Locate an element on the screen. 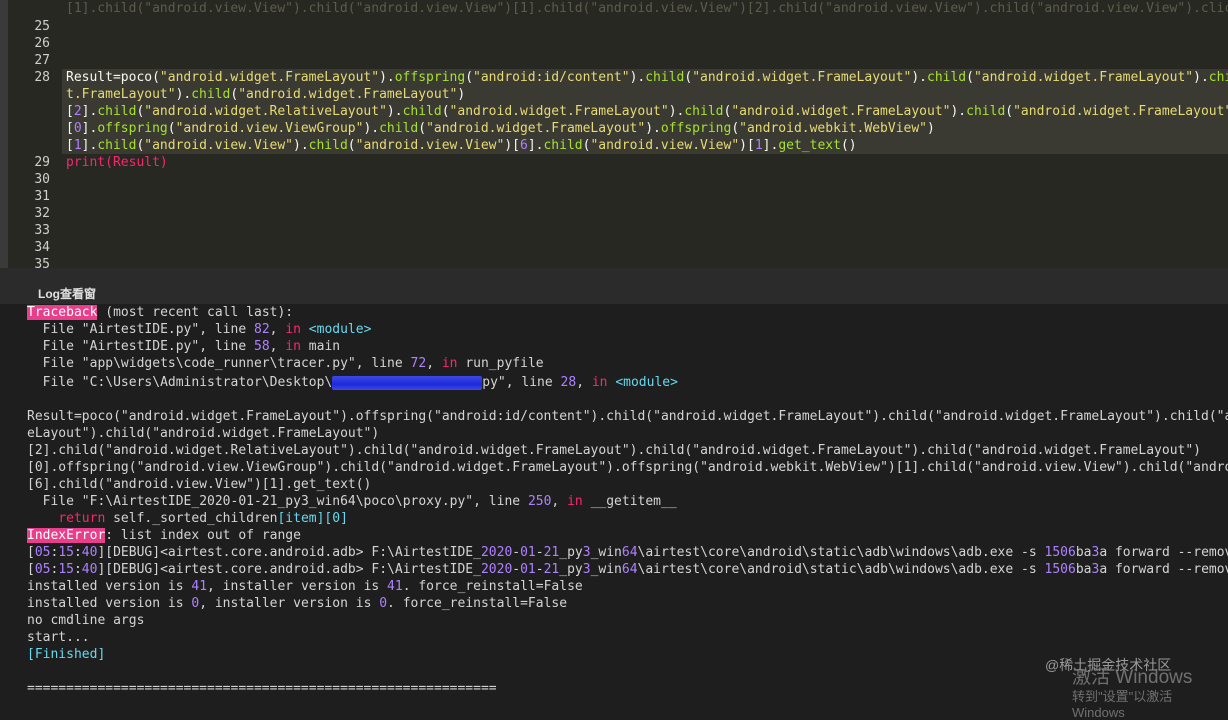 This screenshot has width=1228, height=720. no-args-line: no cmdline args is located at coordinates (86, 620).